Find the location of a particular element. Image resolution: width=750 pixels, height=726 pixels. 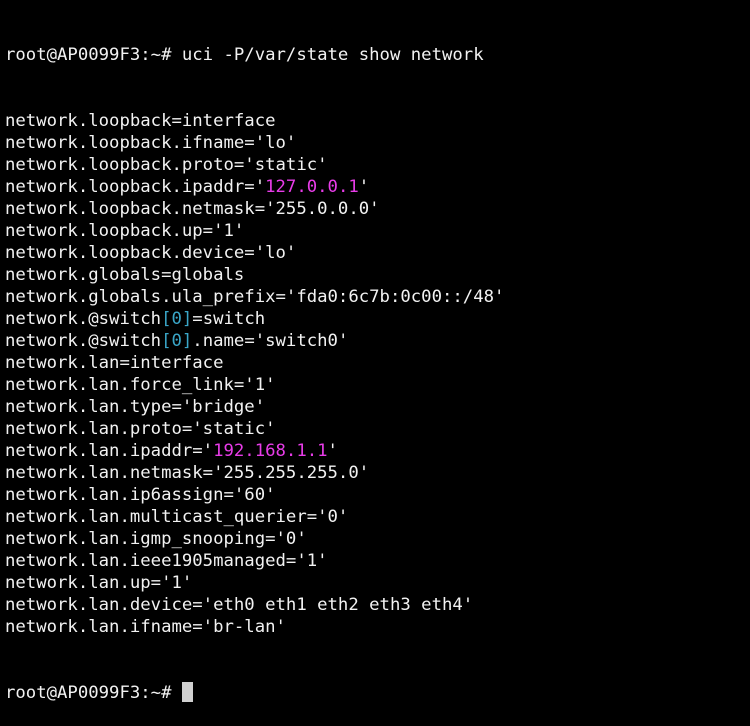

output-line: network.loopback.proto='static' is located at coordinates (166, 165).